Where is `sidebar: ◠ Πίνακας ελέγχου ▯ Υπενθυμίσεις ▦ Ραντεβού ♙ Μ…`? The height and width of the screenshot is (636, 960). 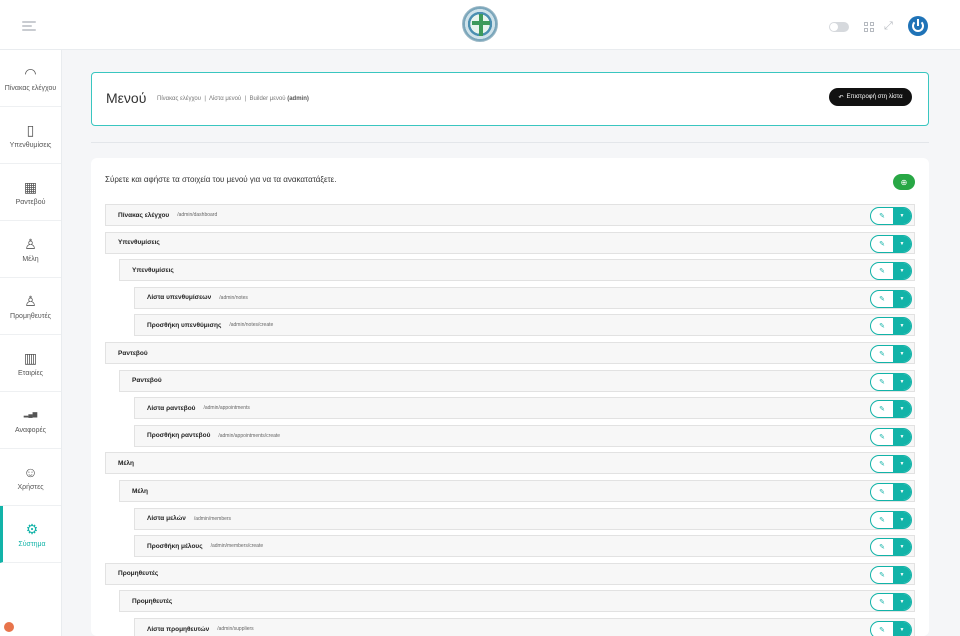
sidebar: ◠ Πίνακας ελέγχου ▯ Υπενθυμίσεις ▦ Ραντεβού ♙ Μ… is located at coordinates (31, 343).